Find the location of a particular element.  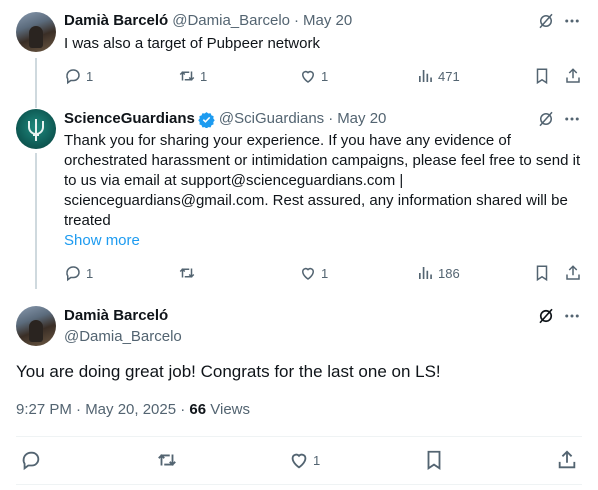

tweet-text: I was also a target of Pubpeer network is located at coordinates (192, 43).